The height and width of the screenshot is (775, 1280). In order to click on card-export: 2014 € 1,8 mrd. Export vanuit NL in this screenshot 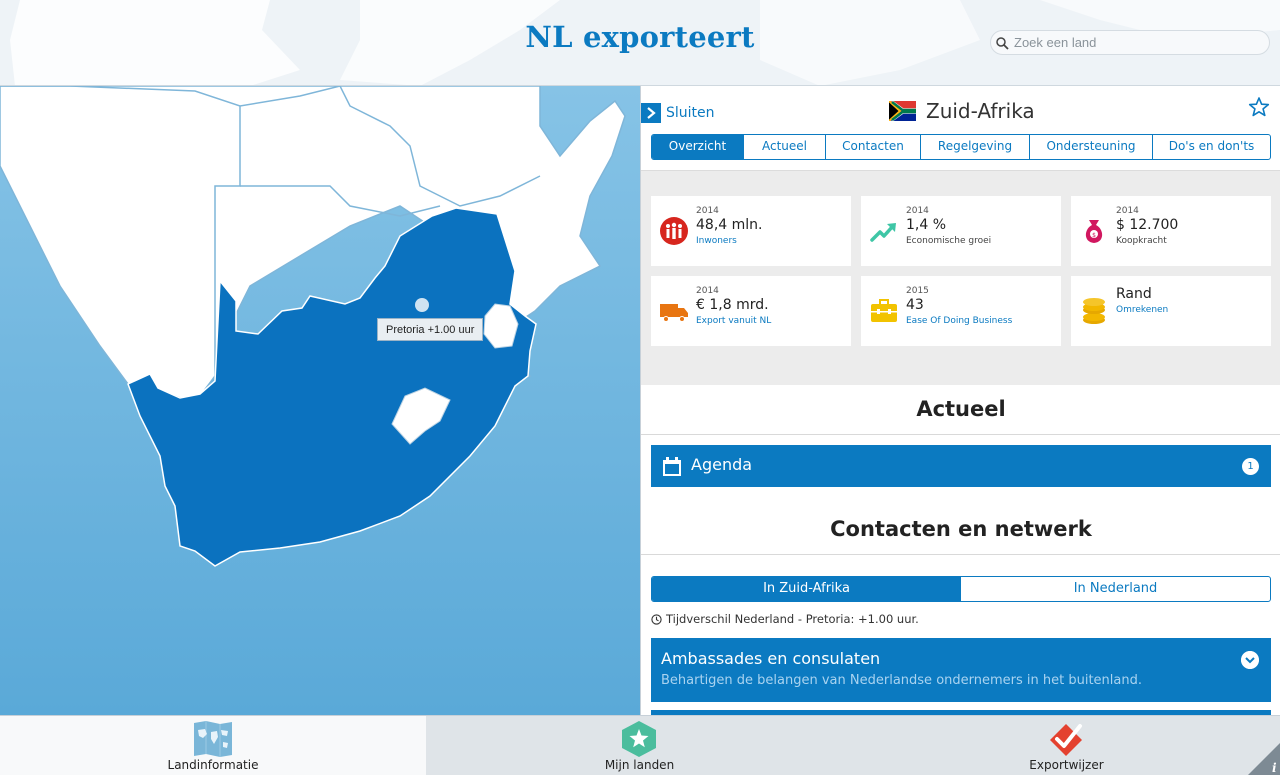, I will do `click(751, 311)`.